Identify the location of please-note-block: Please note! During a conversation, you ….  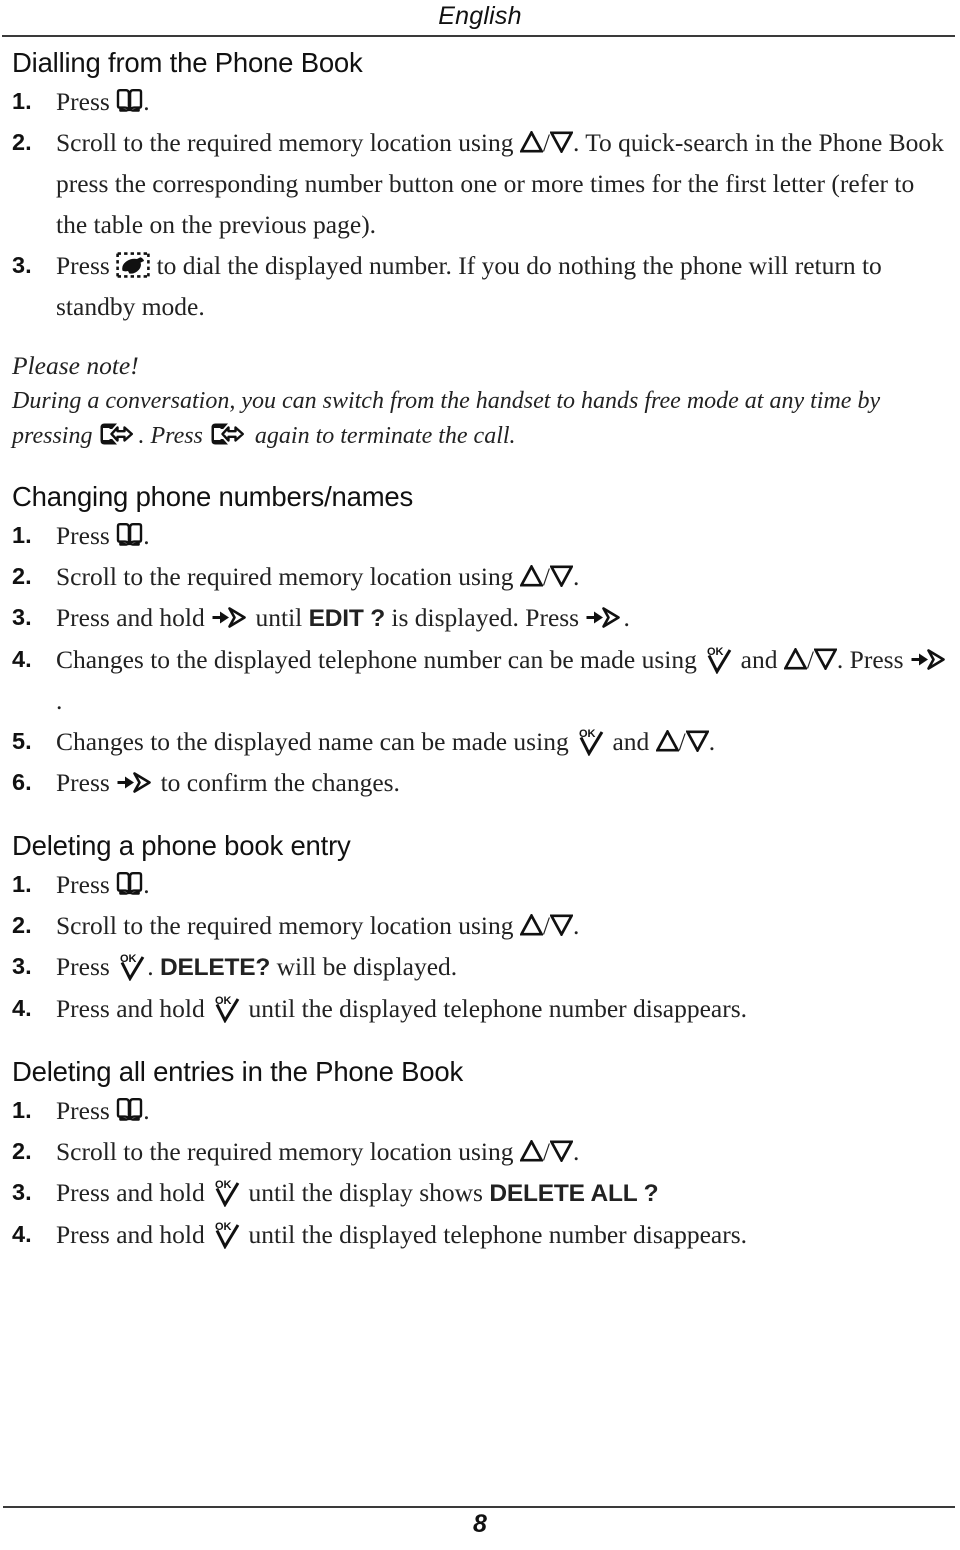
(480, 401).